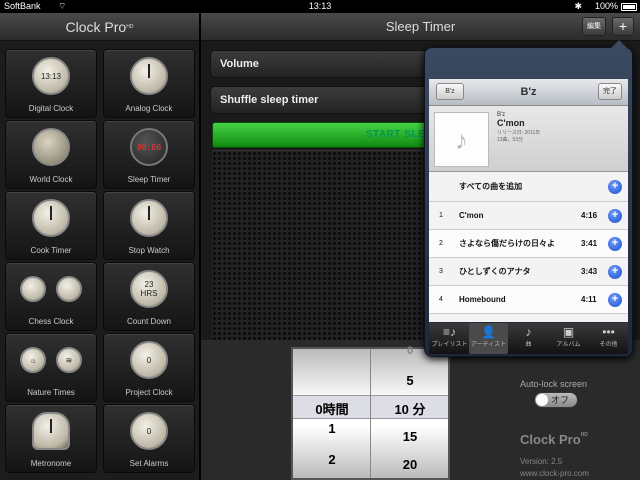  Describe the element at coordinates (482, 299) in the screenshot. I see `track-title: Homebound` at that location.